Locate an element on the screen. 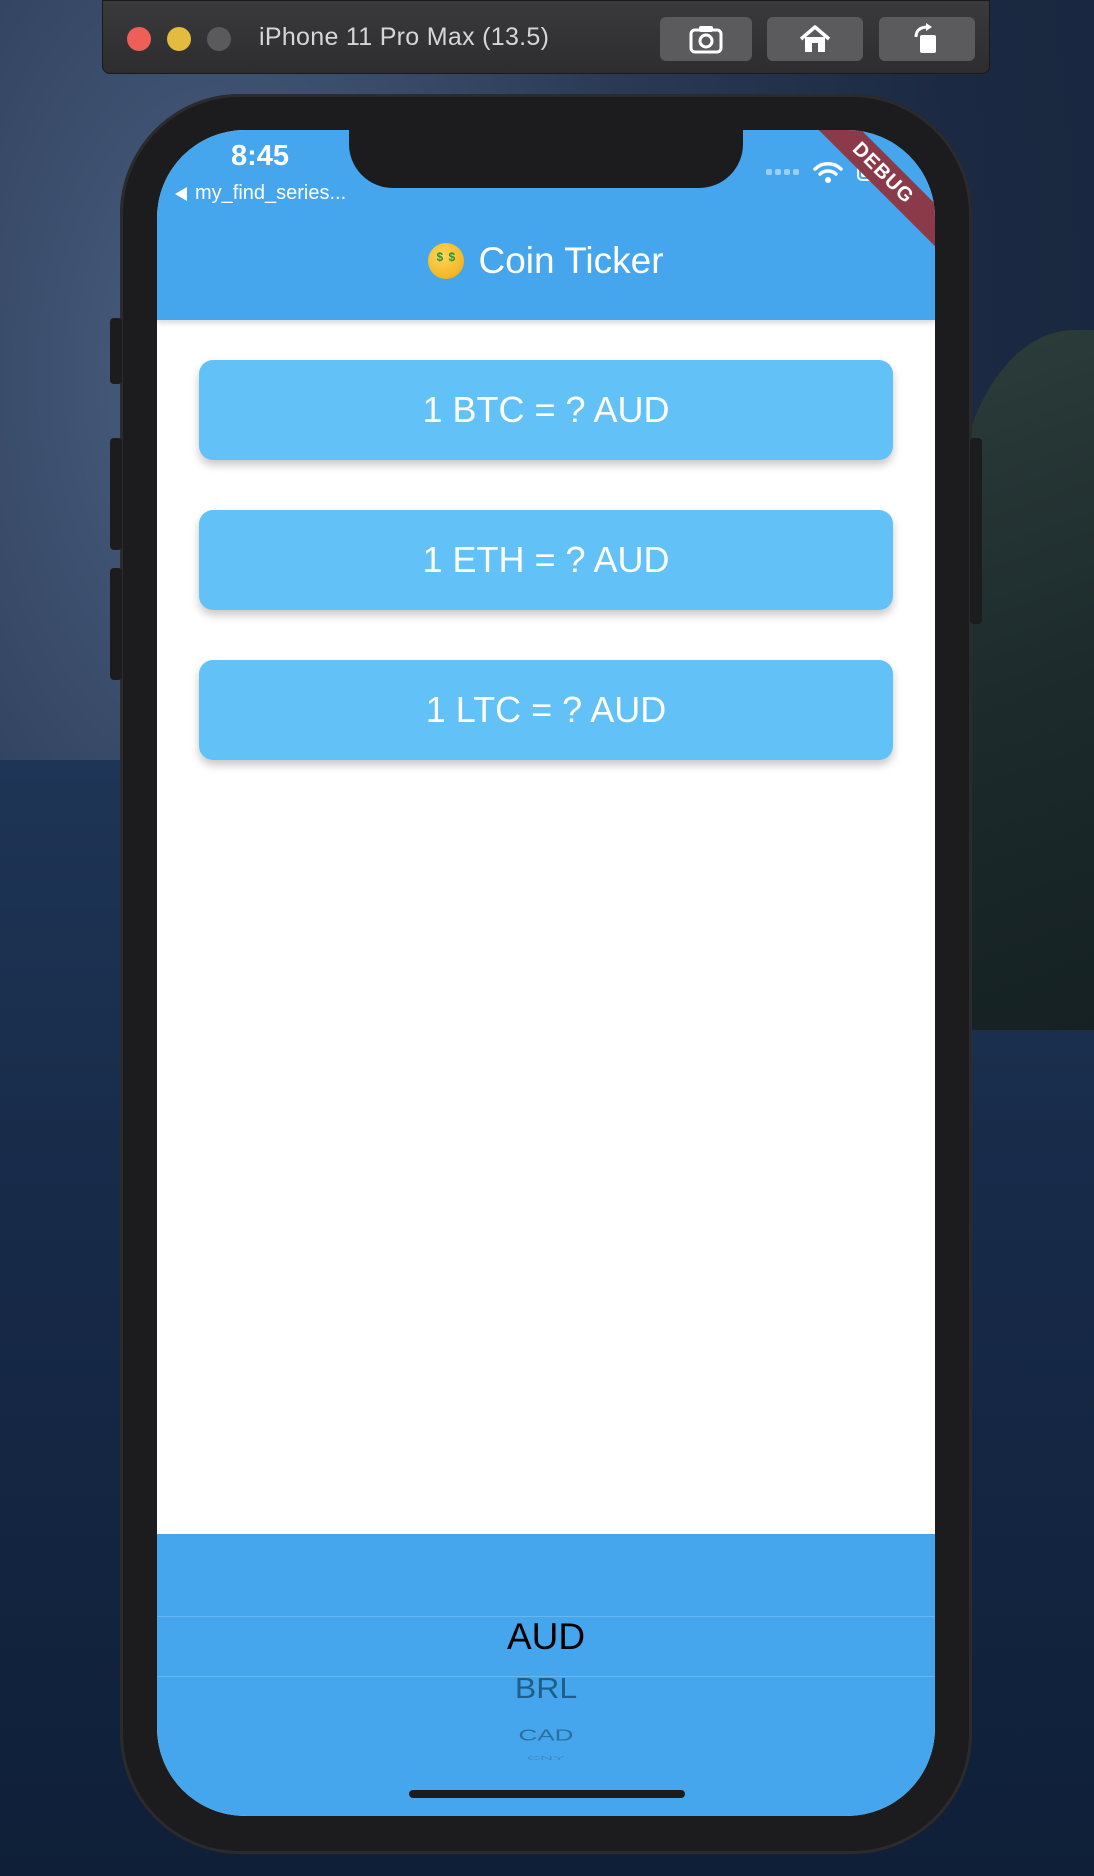 Image resolution: width=1094 pixels, height=1876 pixels. app-title: Coin Ticker is located at coordinates (546, 261).